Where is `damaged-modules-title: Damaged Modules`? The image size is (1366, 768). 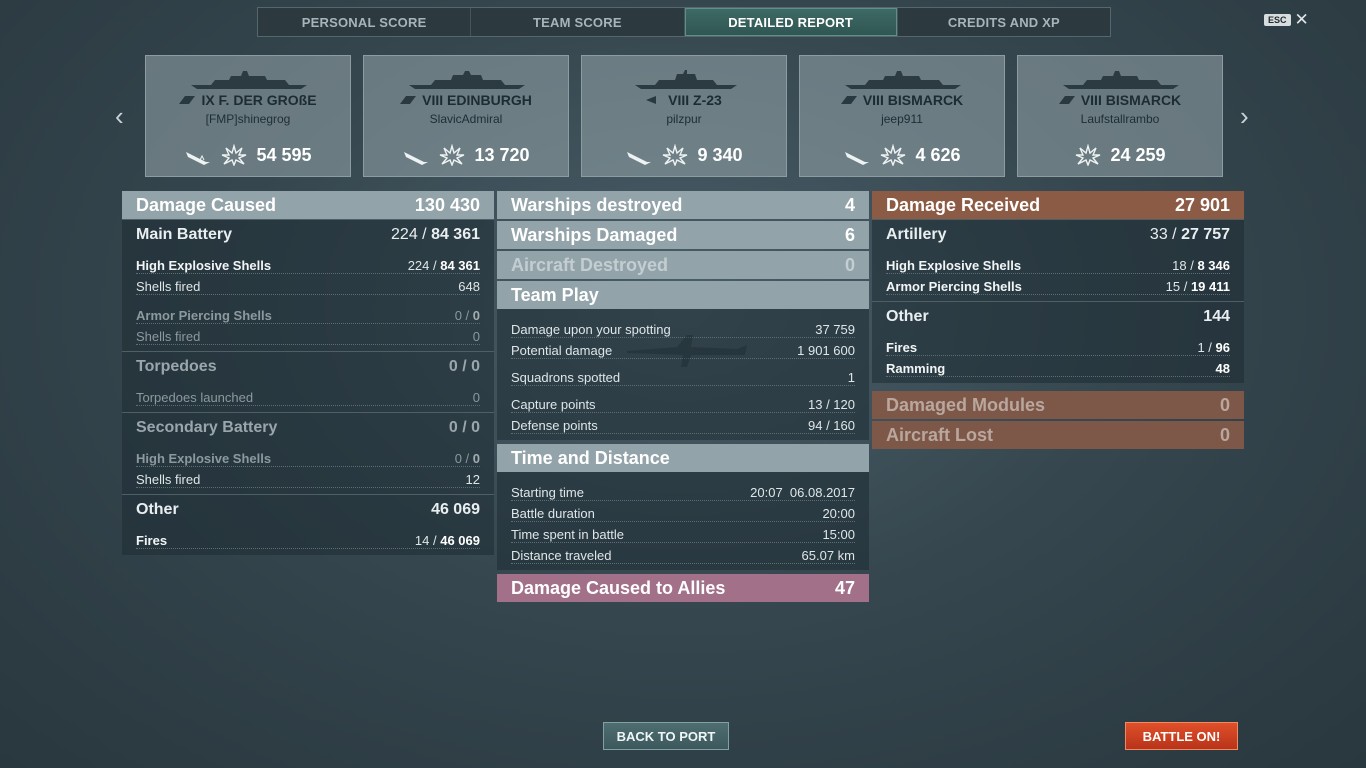 damaged-modules-title: Damaged Modules is located at coordinates (966, 404).